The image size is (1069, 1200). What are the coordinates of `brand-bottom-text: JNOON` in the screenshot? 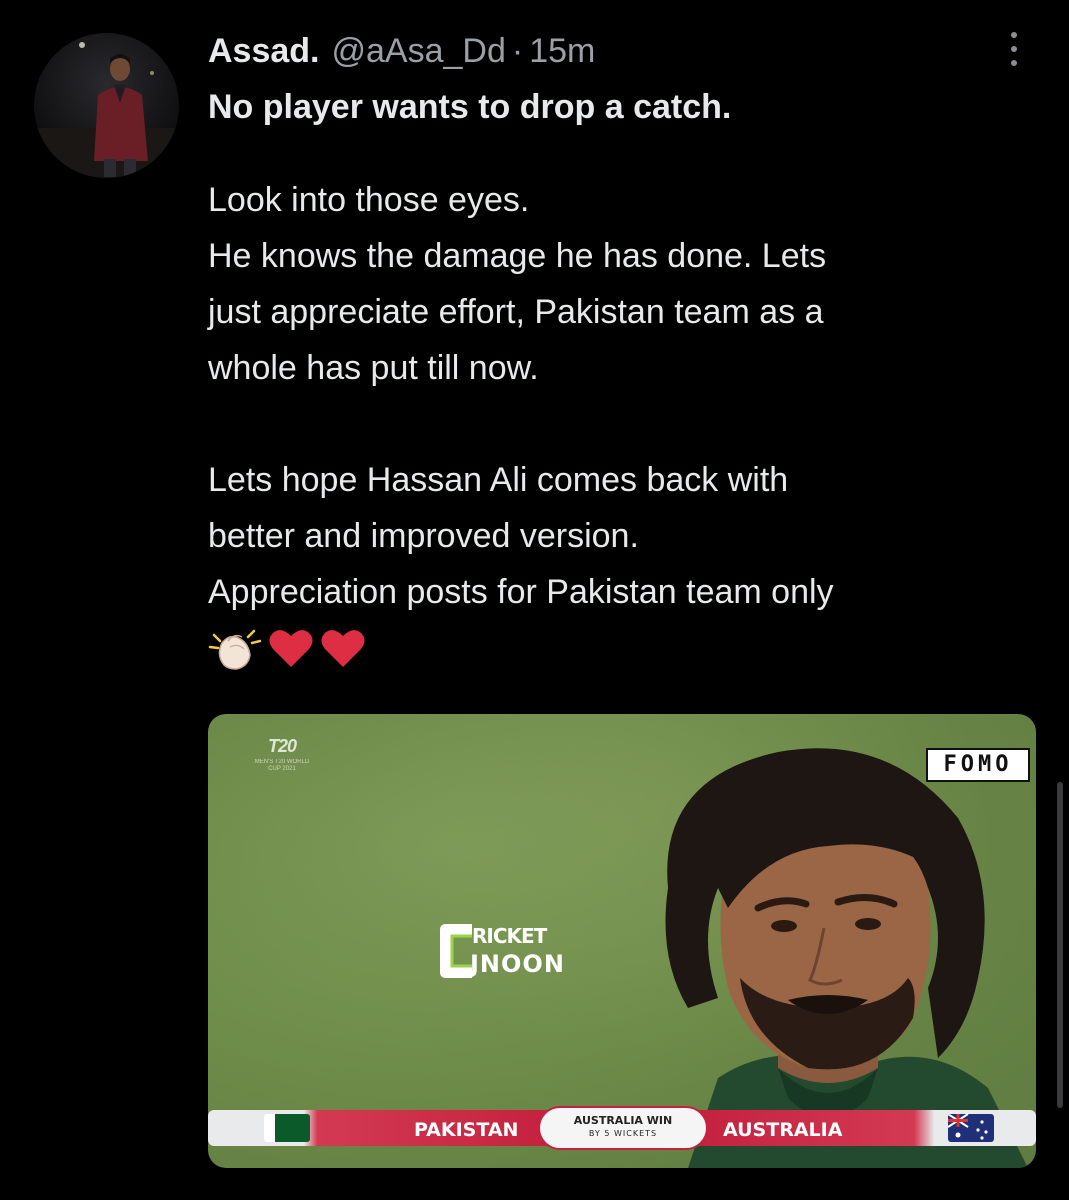 It's located at (517, 964).